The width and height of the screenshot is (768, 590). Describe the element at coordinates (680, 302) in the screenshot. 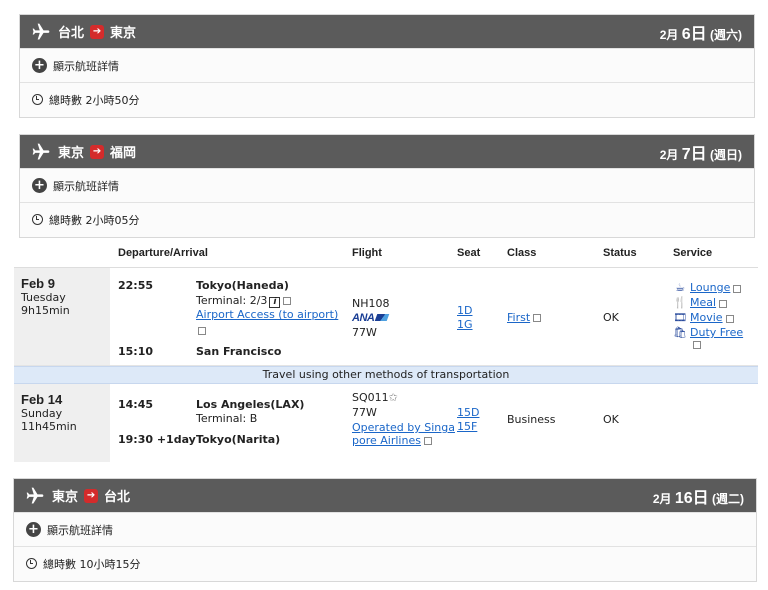

I see `meal-icon: 🍴` at that location.